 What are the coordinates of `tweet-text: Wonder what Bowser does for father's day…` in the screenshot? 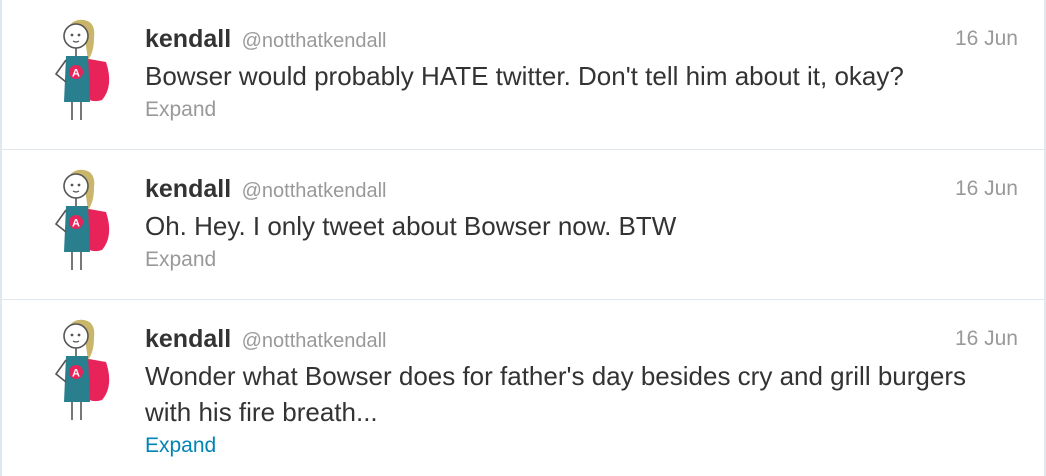 It's located at (555, 394).